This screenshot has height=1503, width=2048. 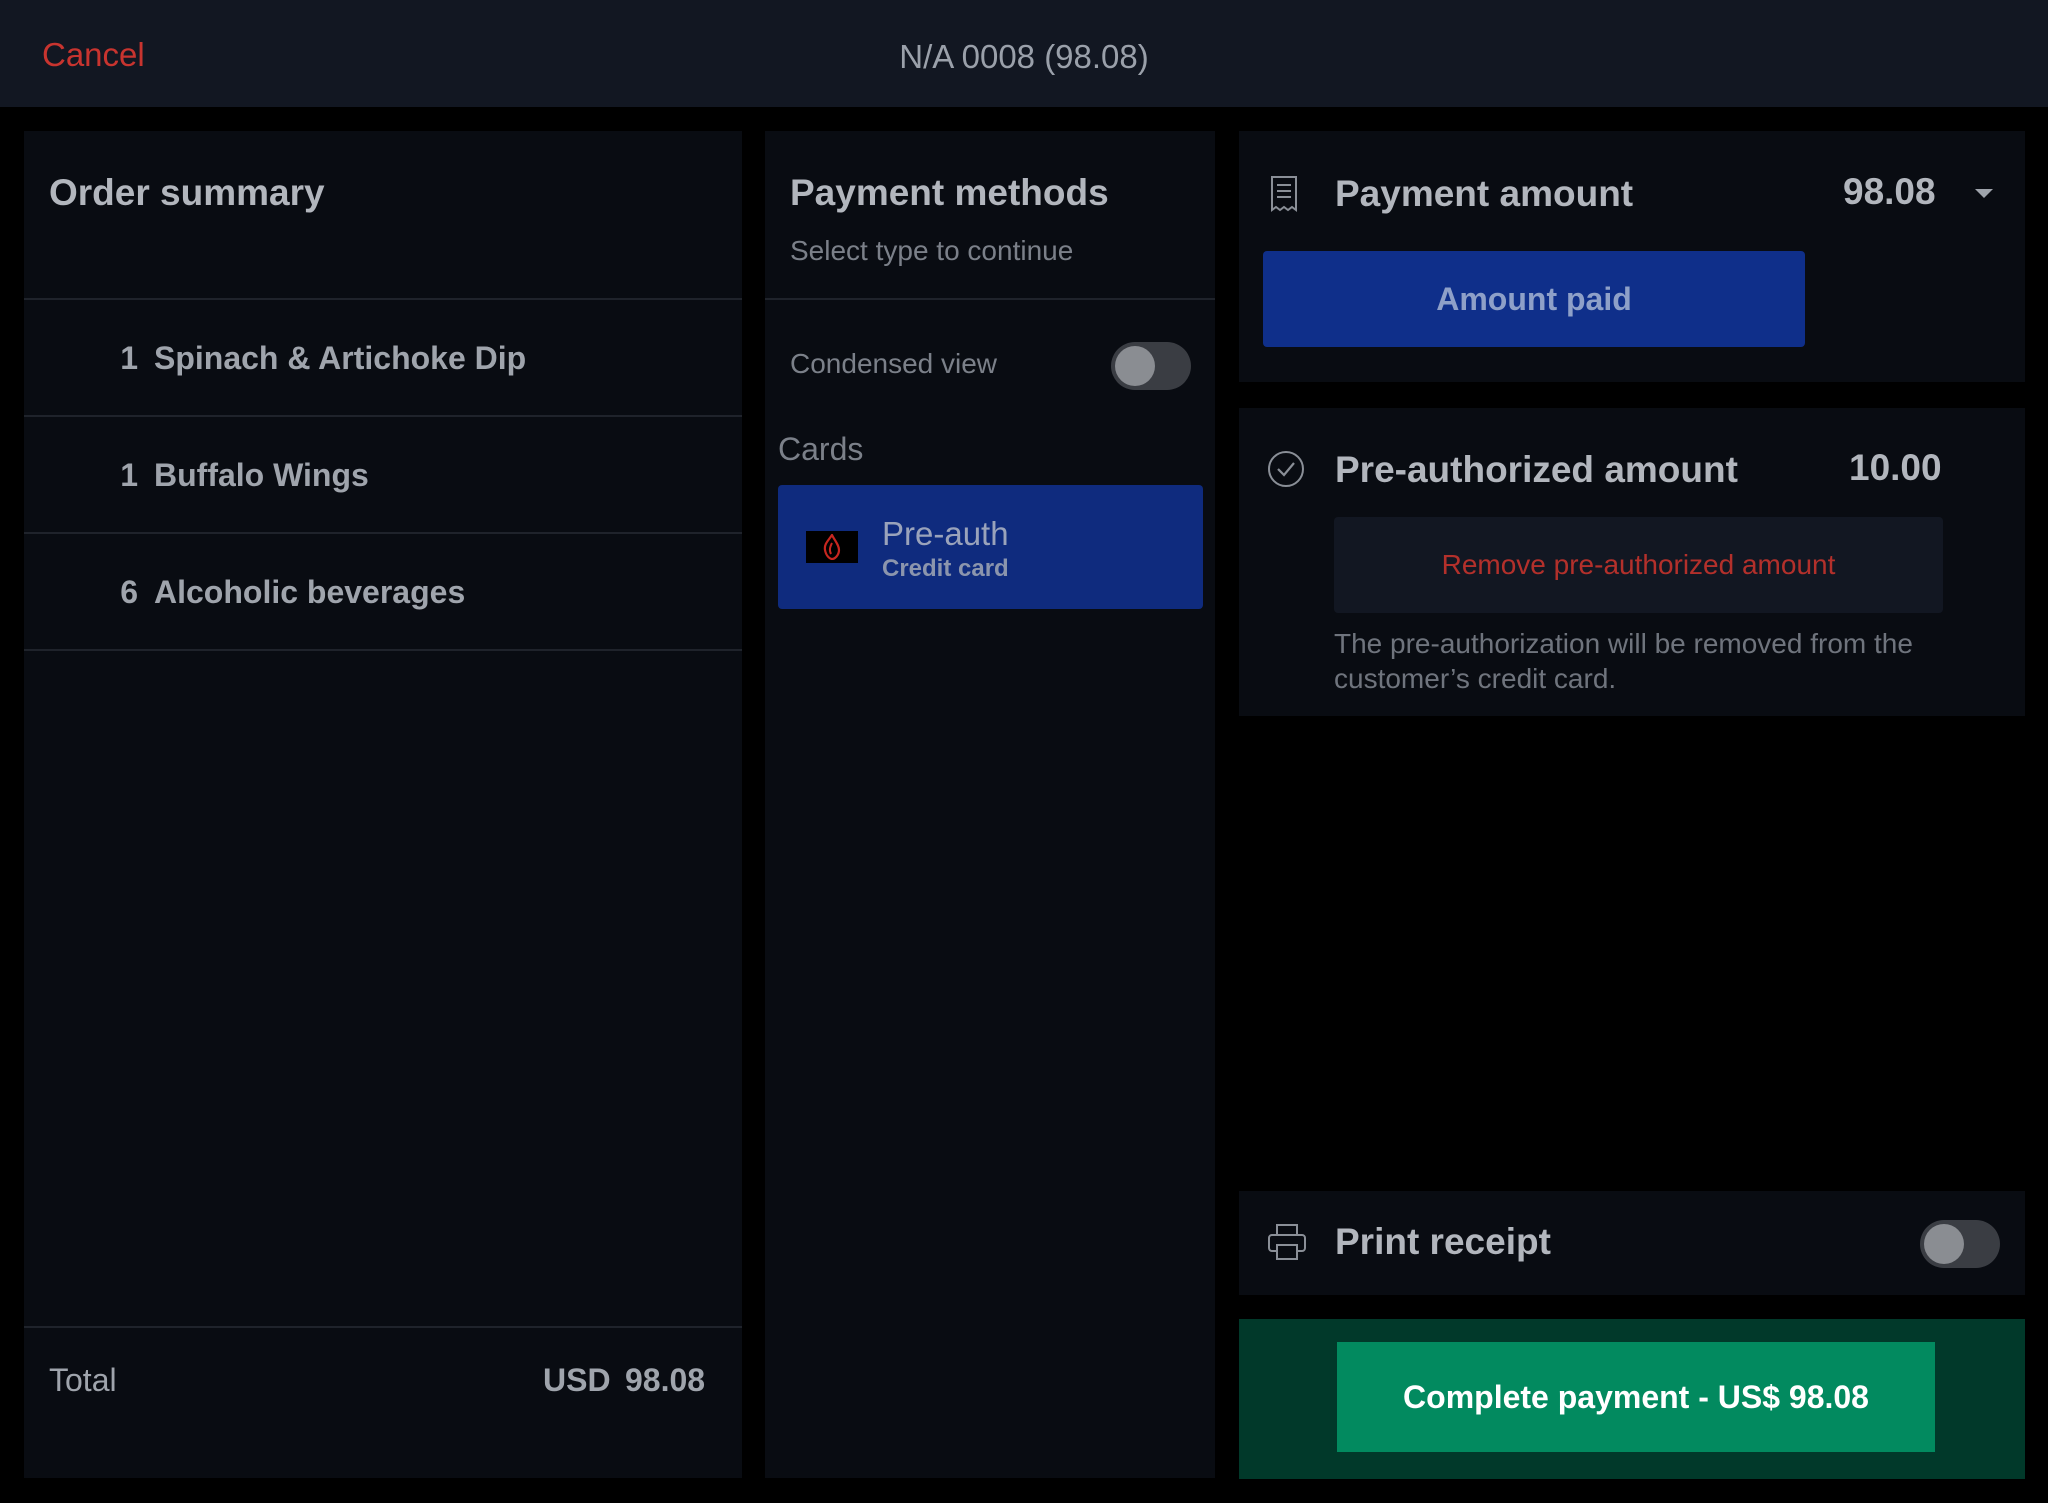 I want to click on total-value: 98.08, so click(x=665, y=1380).